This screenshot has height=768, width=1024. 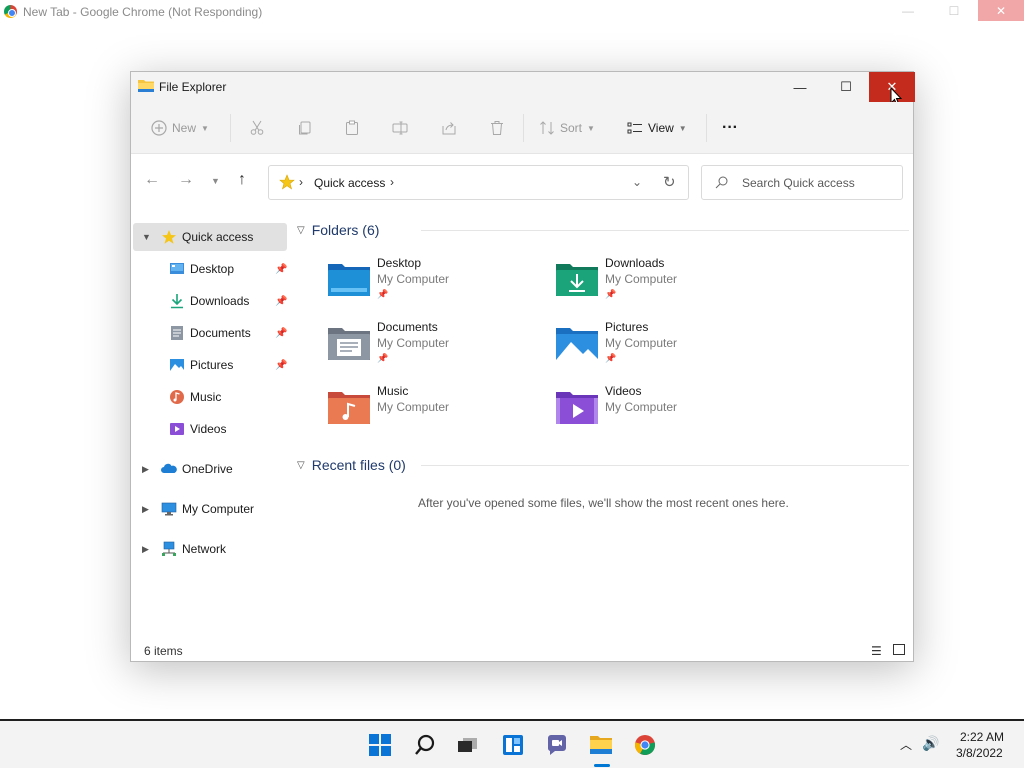 I want to click on sidebar-item-onedrive: ▶ OneDrive, so click(x=210, y=469).